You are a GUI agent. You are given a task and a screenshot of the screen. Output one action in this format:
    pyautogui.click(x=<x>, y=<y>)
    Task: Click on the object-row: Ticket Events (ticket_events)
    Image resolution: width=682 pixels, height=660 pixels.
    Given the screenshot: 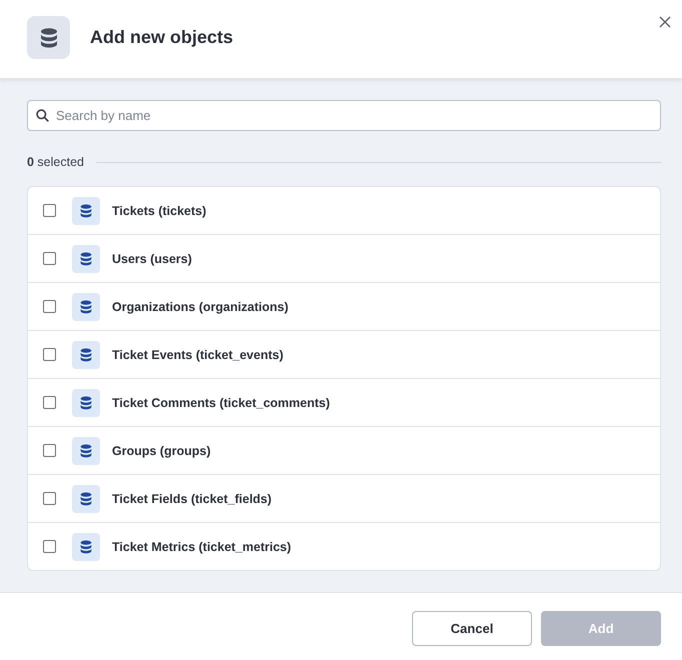 What is the action you would take?
    pyautogui.click(x=344, y=354)
    